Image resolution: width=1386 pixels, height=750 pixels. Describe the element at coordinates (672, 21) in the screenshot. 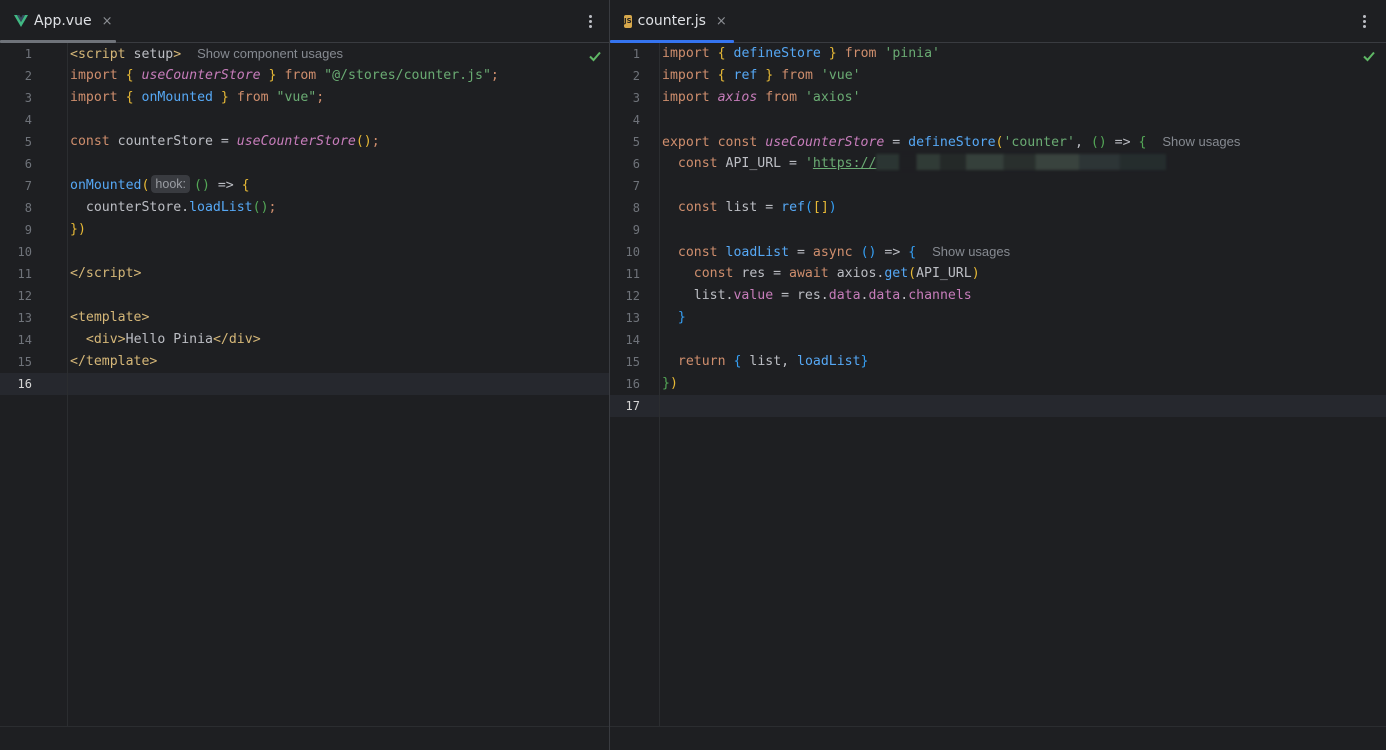

I see `tab-counter-js: JS counter.js ×` at that location.